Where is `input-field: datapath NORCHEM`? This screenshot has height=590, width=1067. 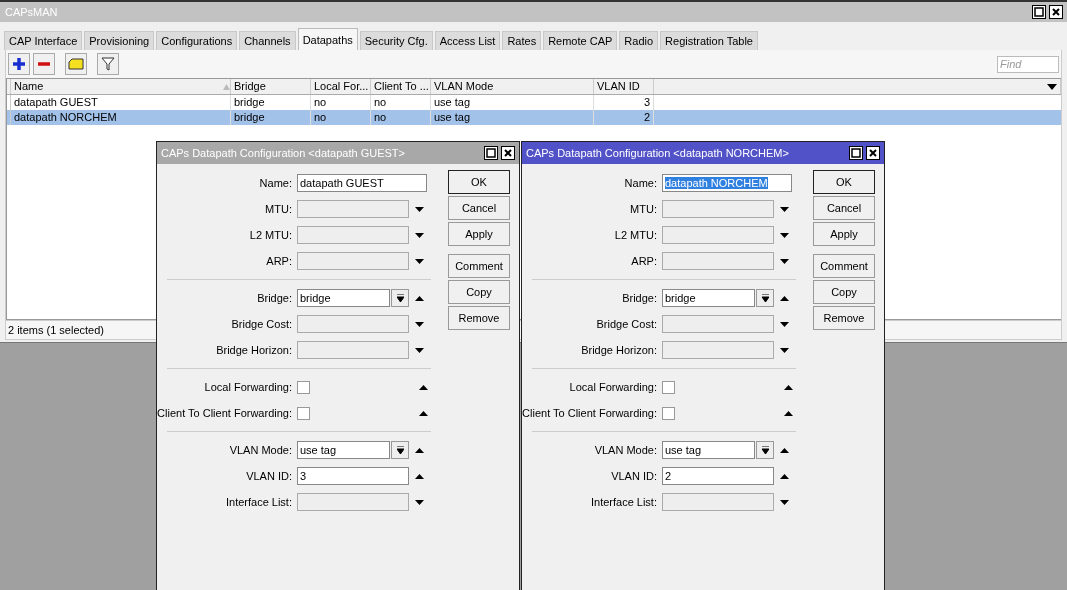
input-field: datapath NORCHEM is located at coordinates (727, 183).